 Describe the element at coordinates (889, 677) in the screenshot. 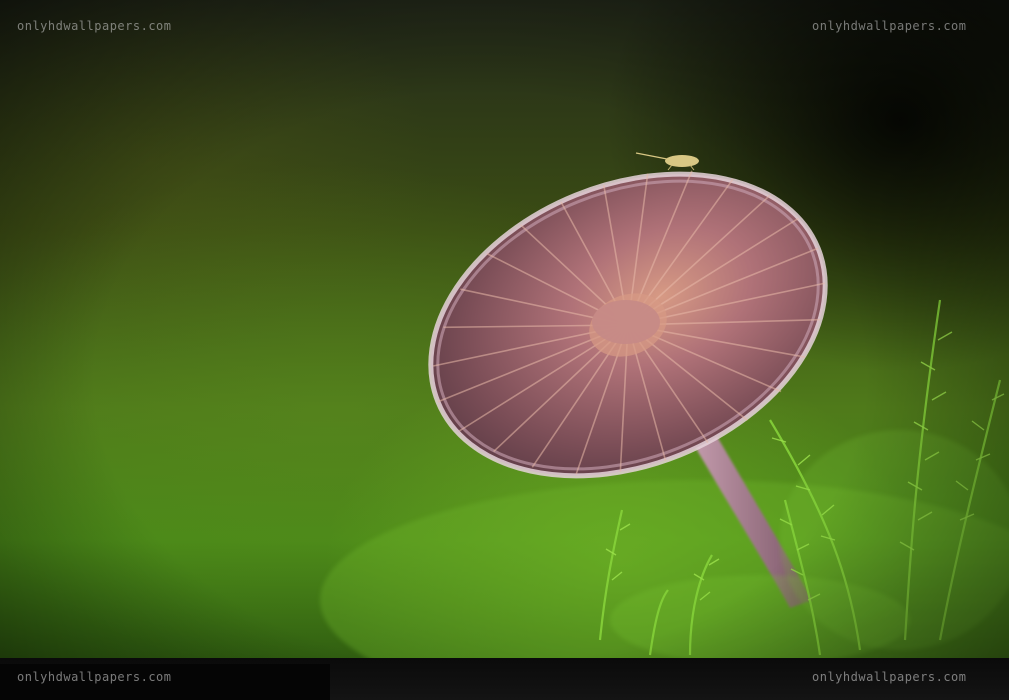

I see `watermark-bottom-right: onlyhdwallpapers.com` at that location.